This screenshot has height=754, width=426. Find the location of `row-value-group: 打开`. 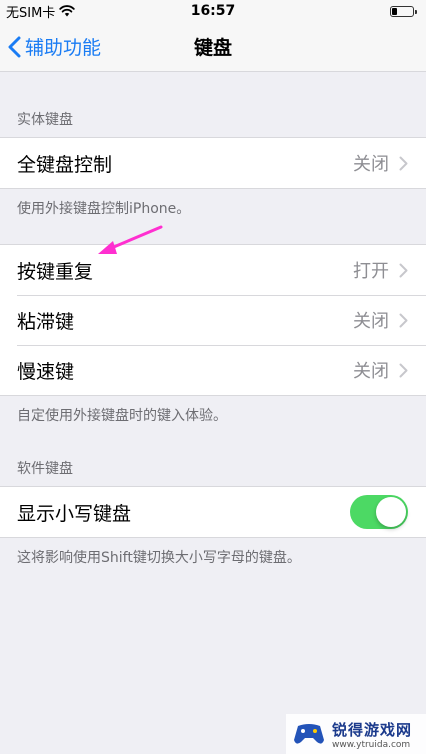

row-value-group: 打开 is located at coordinates (380, 270).